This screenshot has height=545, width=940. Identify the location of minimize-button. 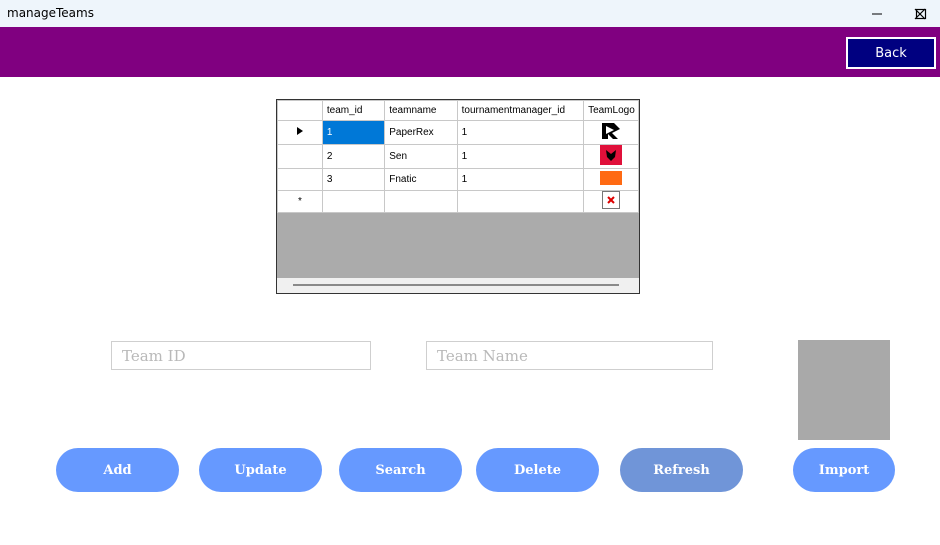
(877, 13).